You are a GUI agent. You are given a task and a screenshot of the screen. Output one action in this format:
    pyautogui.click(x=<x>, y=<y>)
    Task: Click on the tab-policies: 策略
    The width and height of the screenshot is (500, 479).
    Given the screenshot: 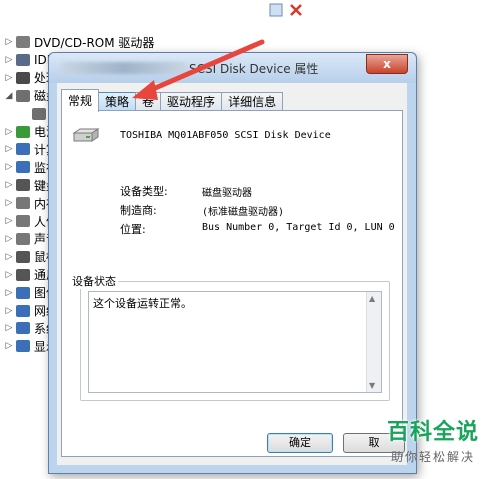 What is the action you would take?
    pyautogui.click(x=117, y=101)
    